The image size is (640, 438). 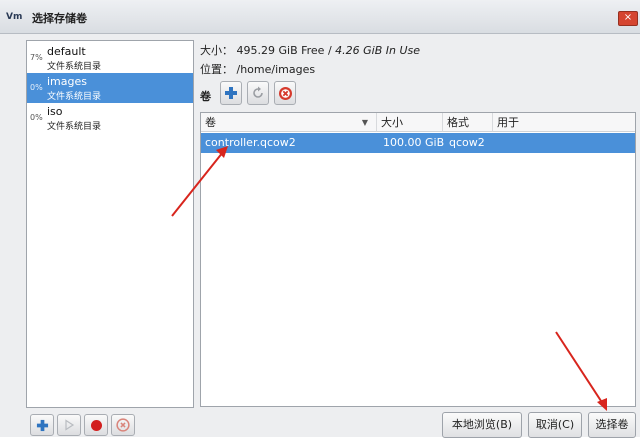 What do you see at coordinates (110, 118) in the screenshot?
I see `pool-item-iso: 0% iso 文件系统目录` at bounding box center [110, 118].